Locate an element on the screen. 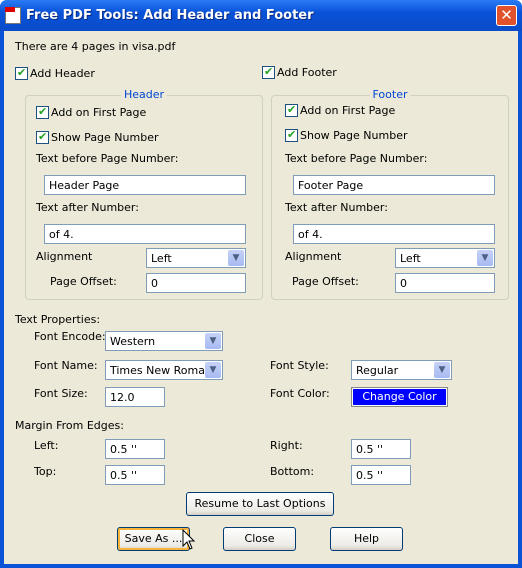 The width and height of the screenshot is (522, 568). footer-offset-input: 0 is located at coordinates (445, 283).